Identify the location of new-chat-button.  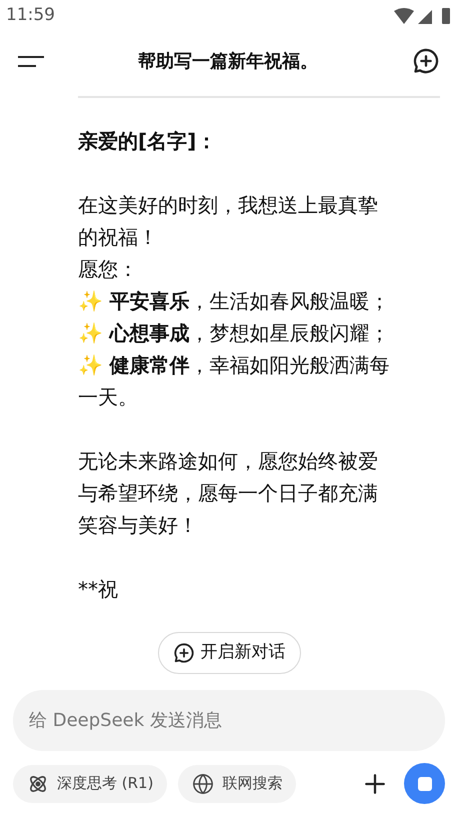
(426, 61).